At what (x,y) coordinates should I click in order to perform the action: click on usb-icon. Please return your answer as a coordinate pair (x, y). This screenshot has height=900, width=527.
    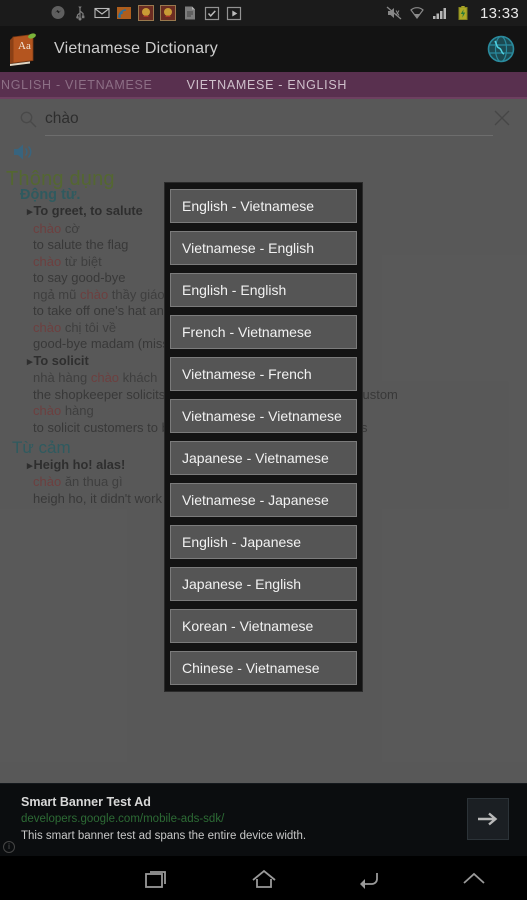
    Looking at the image, I should click on (80, 13).